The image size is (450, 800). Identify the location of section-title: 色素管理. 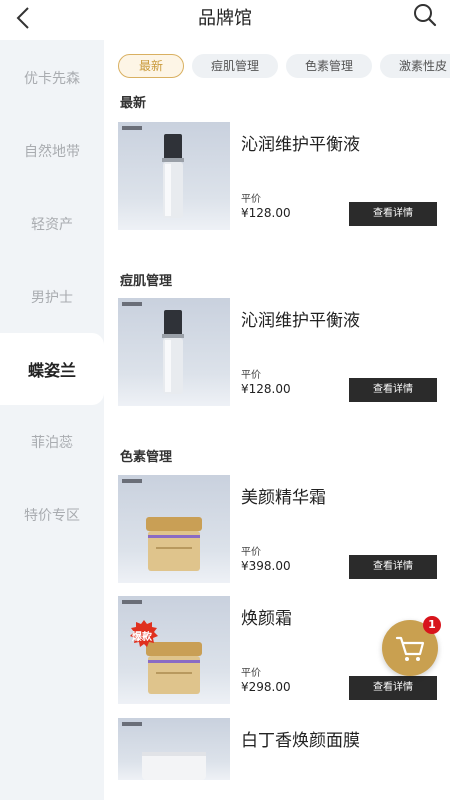
(146, 457).